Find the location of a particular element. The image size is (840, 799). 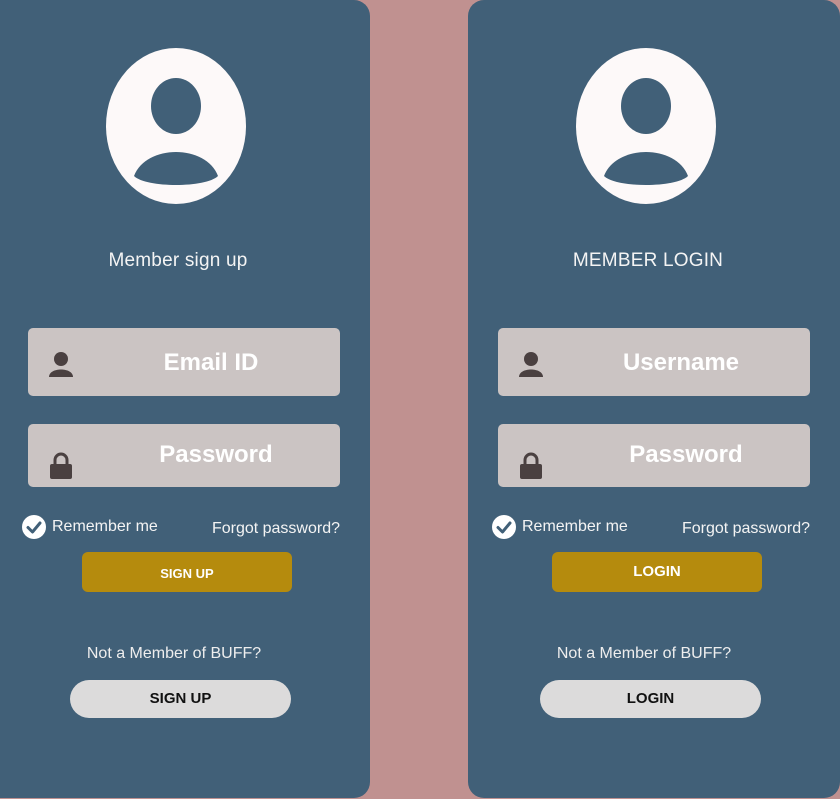

email-field-placeholder: Email ID is located at coordinates (211, 362).